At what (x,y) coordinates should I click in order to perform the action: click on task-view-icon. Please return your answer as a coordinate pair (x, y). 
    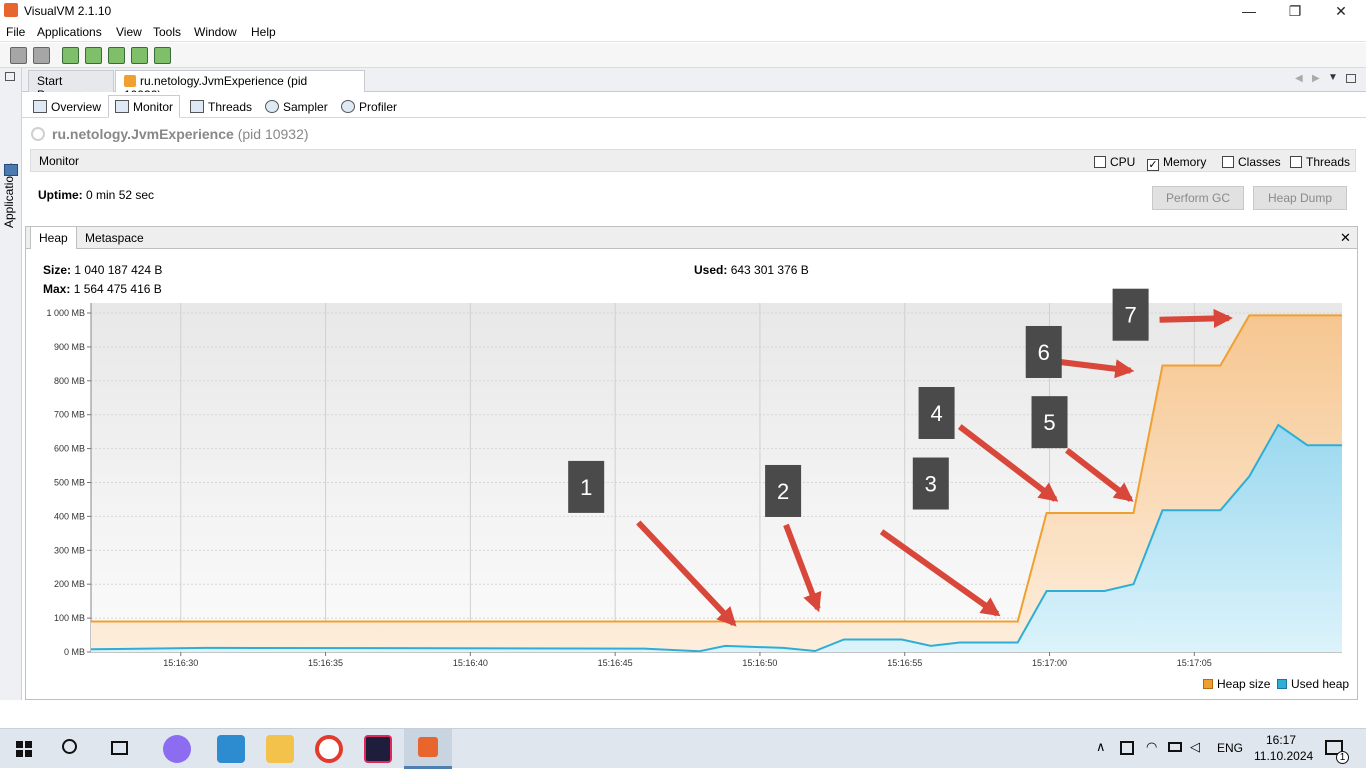
    Looking at the image, I should click on (119, 748).